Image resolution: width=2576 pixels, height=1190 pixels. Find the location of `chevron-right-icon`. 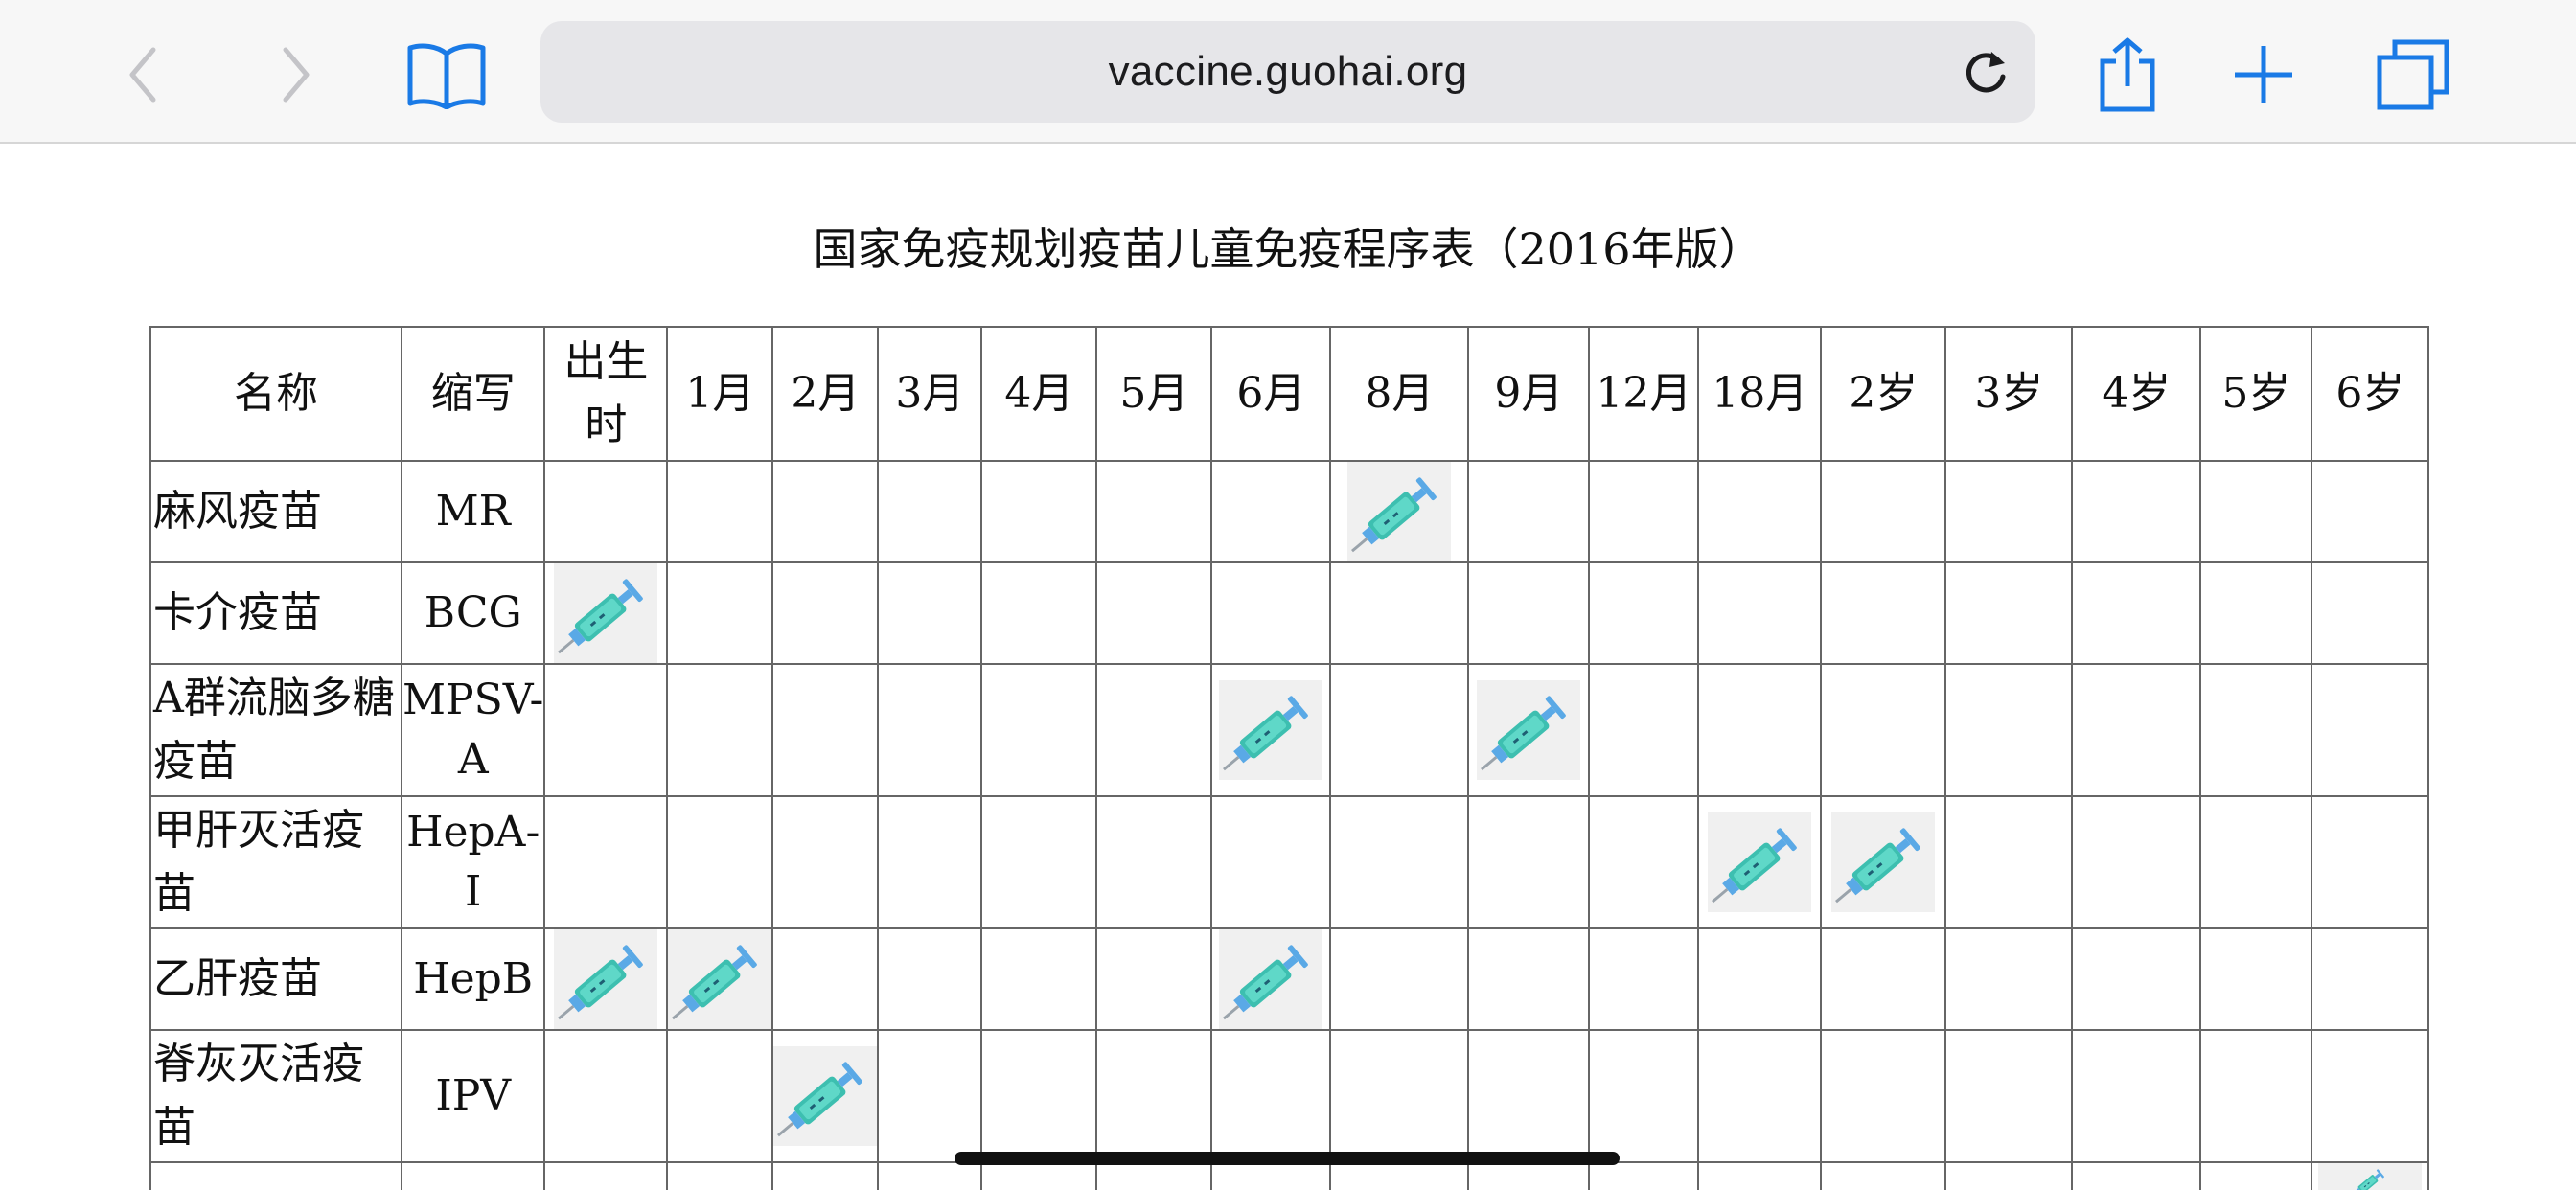

chevron-right-icon is located at coordinates (296, 75).